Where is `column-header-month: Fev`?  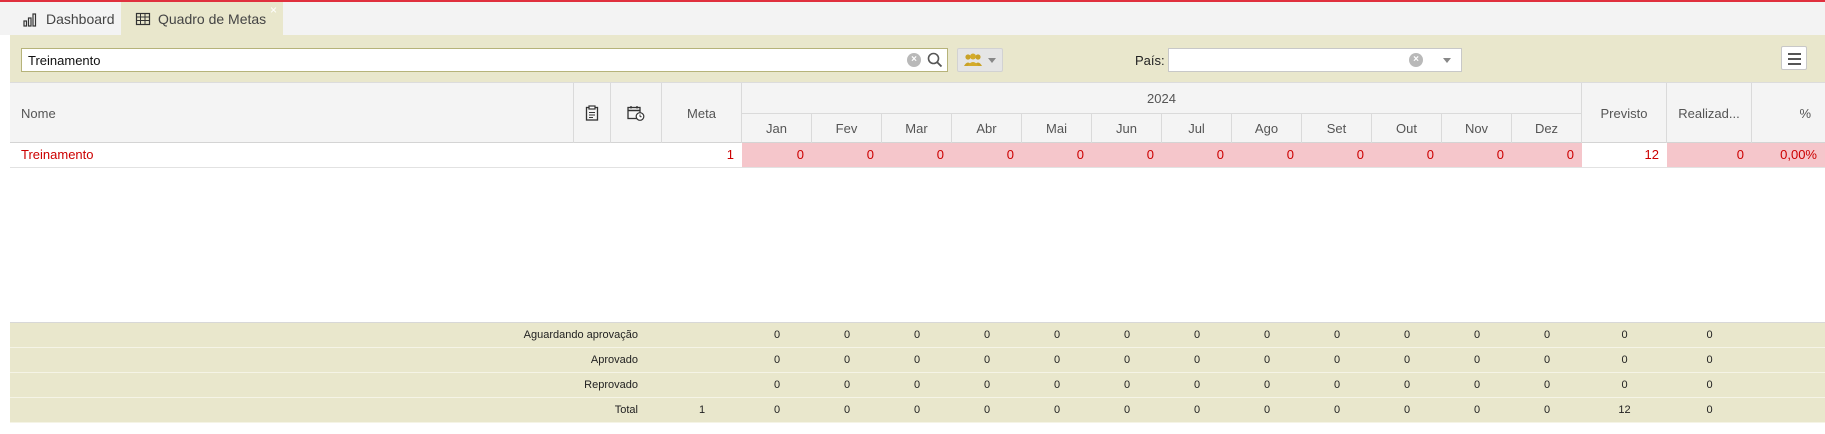 column-header-month: Fev is located at coordinates (847, 128).